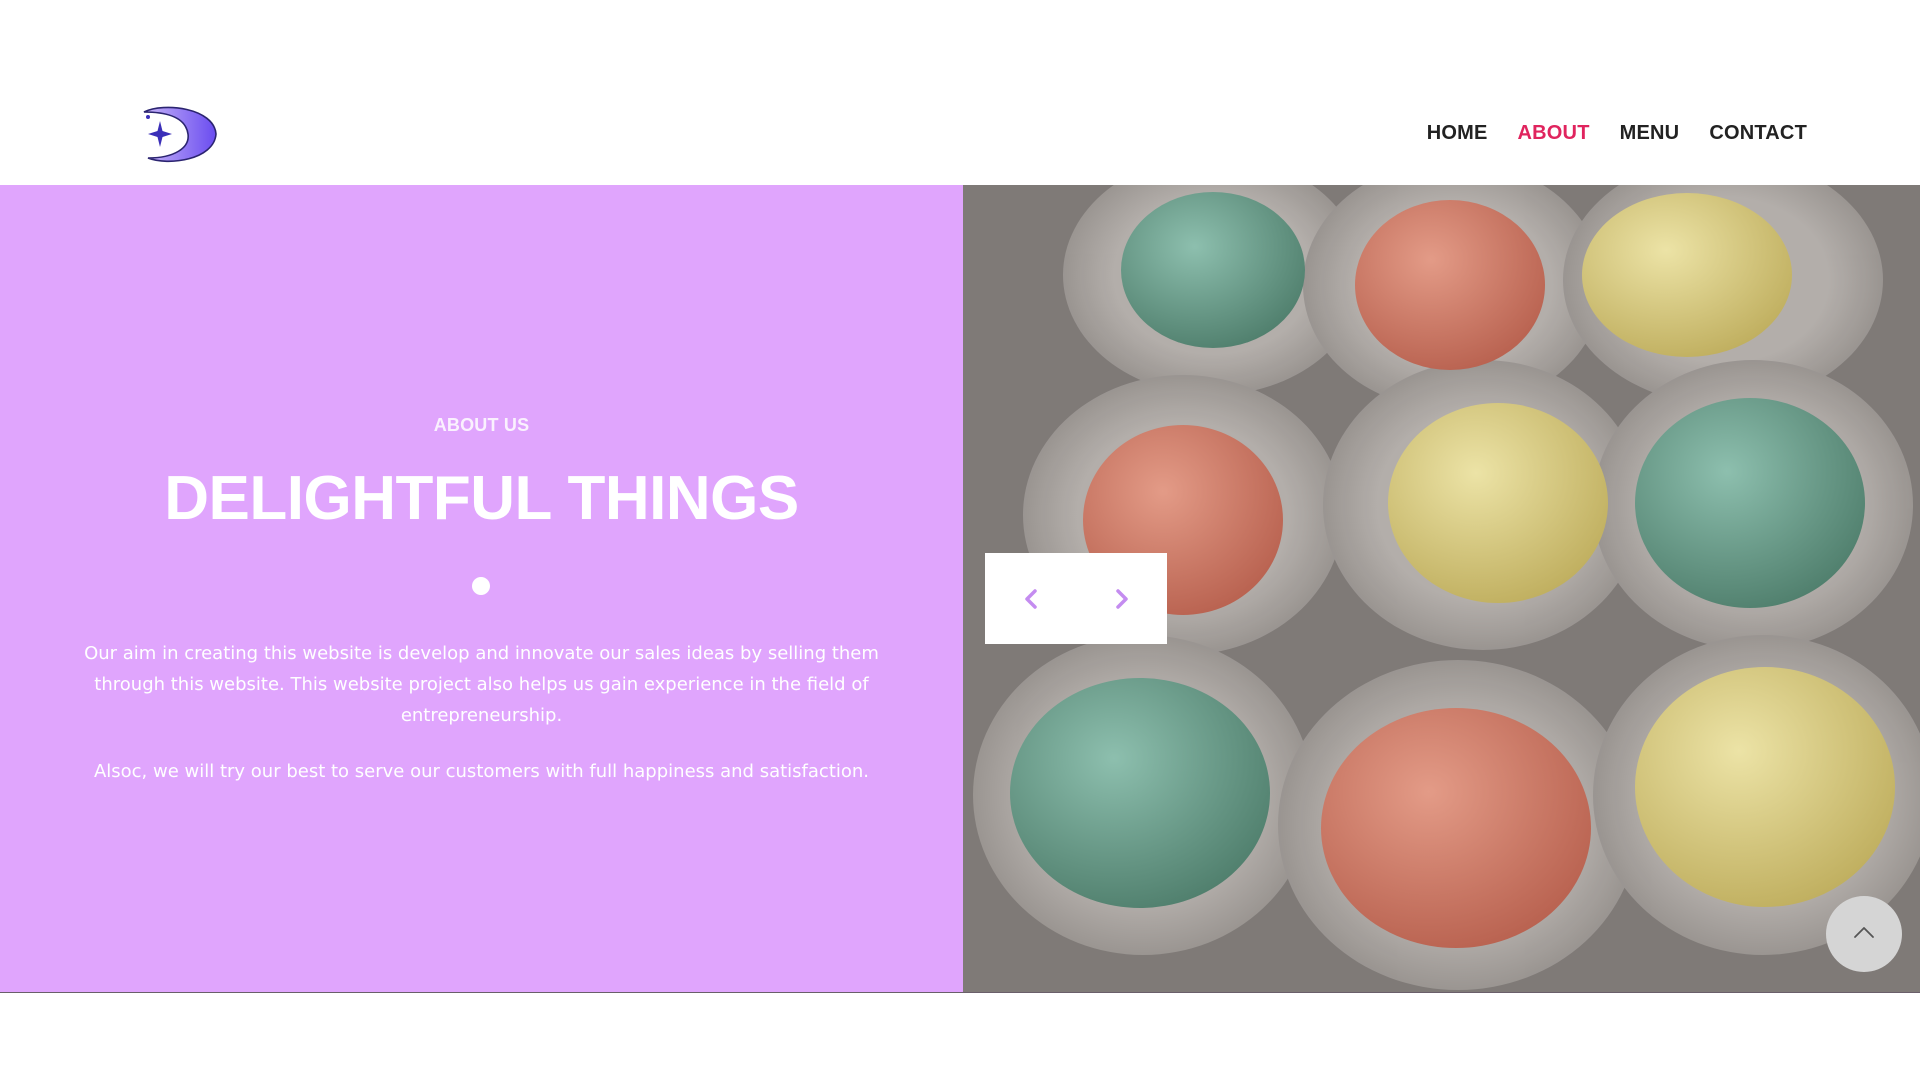  Describe the element at coordinates (1554, 133) in the screenshot. I see `nav-about: ABOUT` at that location.